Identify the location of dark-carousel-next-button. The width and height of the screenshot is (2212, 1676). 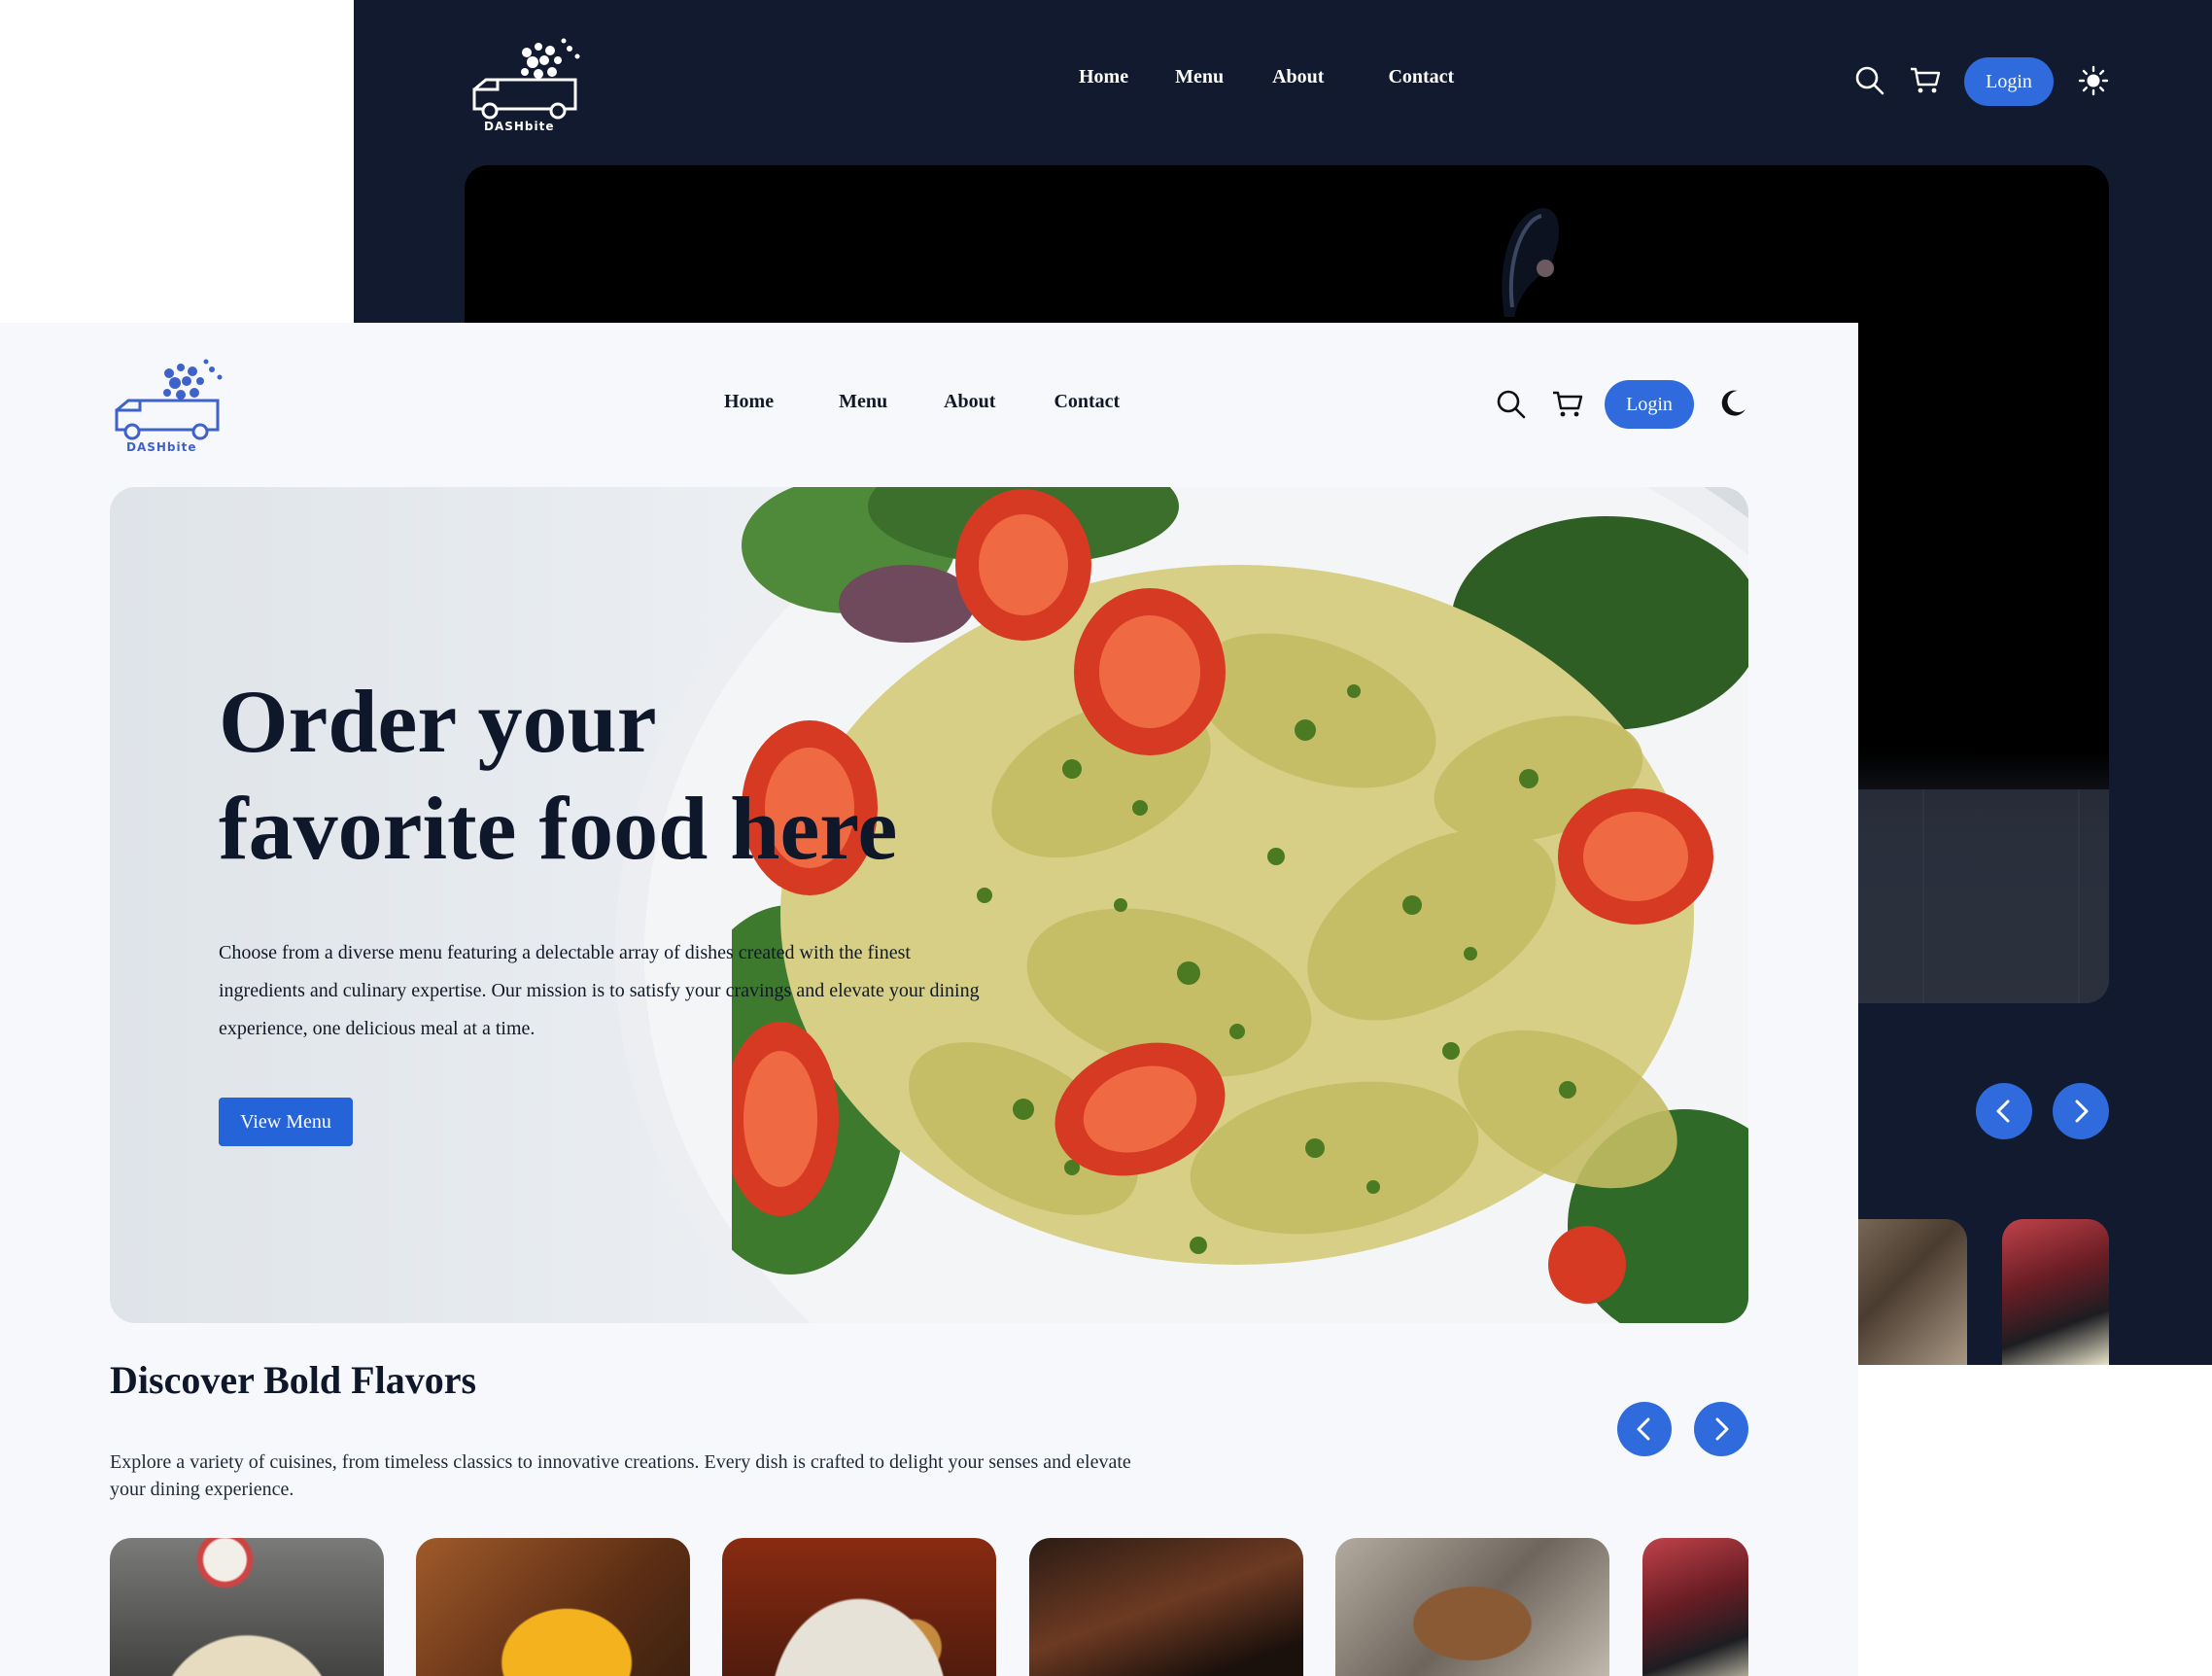
(2081, 1111).